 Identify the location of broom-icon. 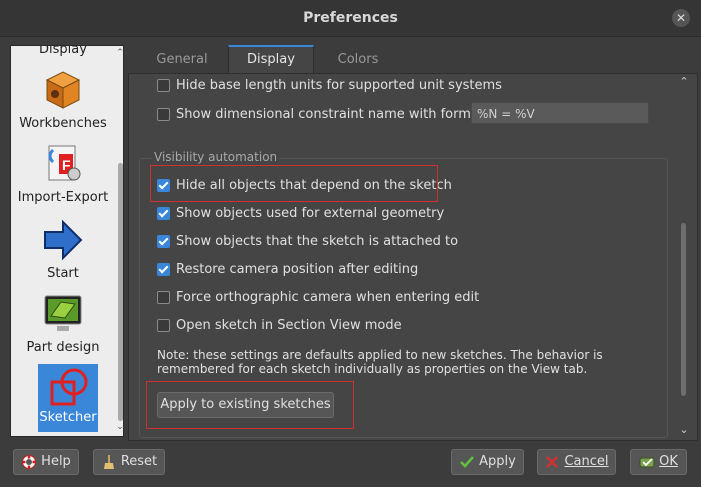
(108, 461).